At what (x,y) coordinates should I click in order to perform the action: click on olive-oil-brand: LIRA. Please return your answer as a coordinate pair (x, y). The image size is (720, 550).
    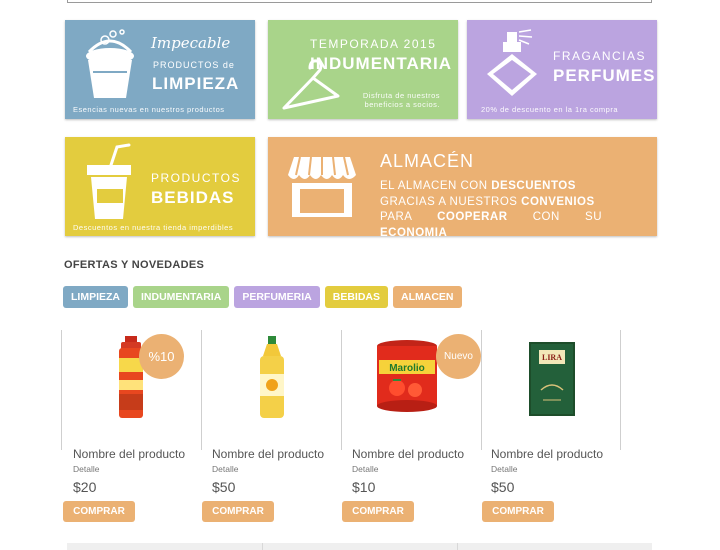
    Looking at the image, I should click on (552, 357).